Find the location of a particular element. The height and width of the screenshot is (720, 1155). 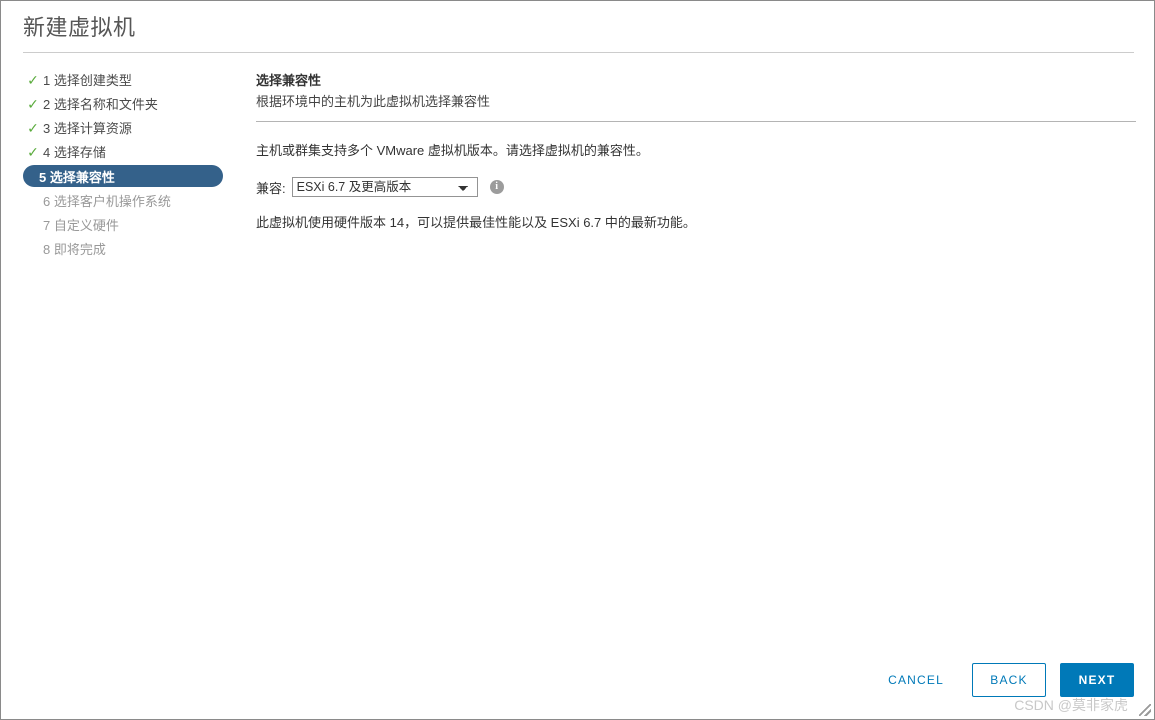

csdn-watermark: CSDN @莫非家虎 is located at coordinates (1071, 705).